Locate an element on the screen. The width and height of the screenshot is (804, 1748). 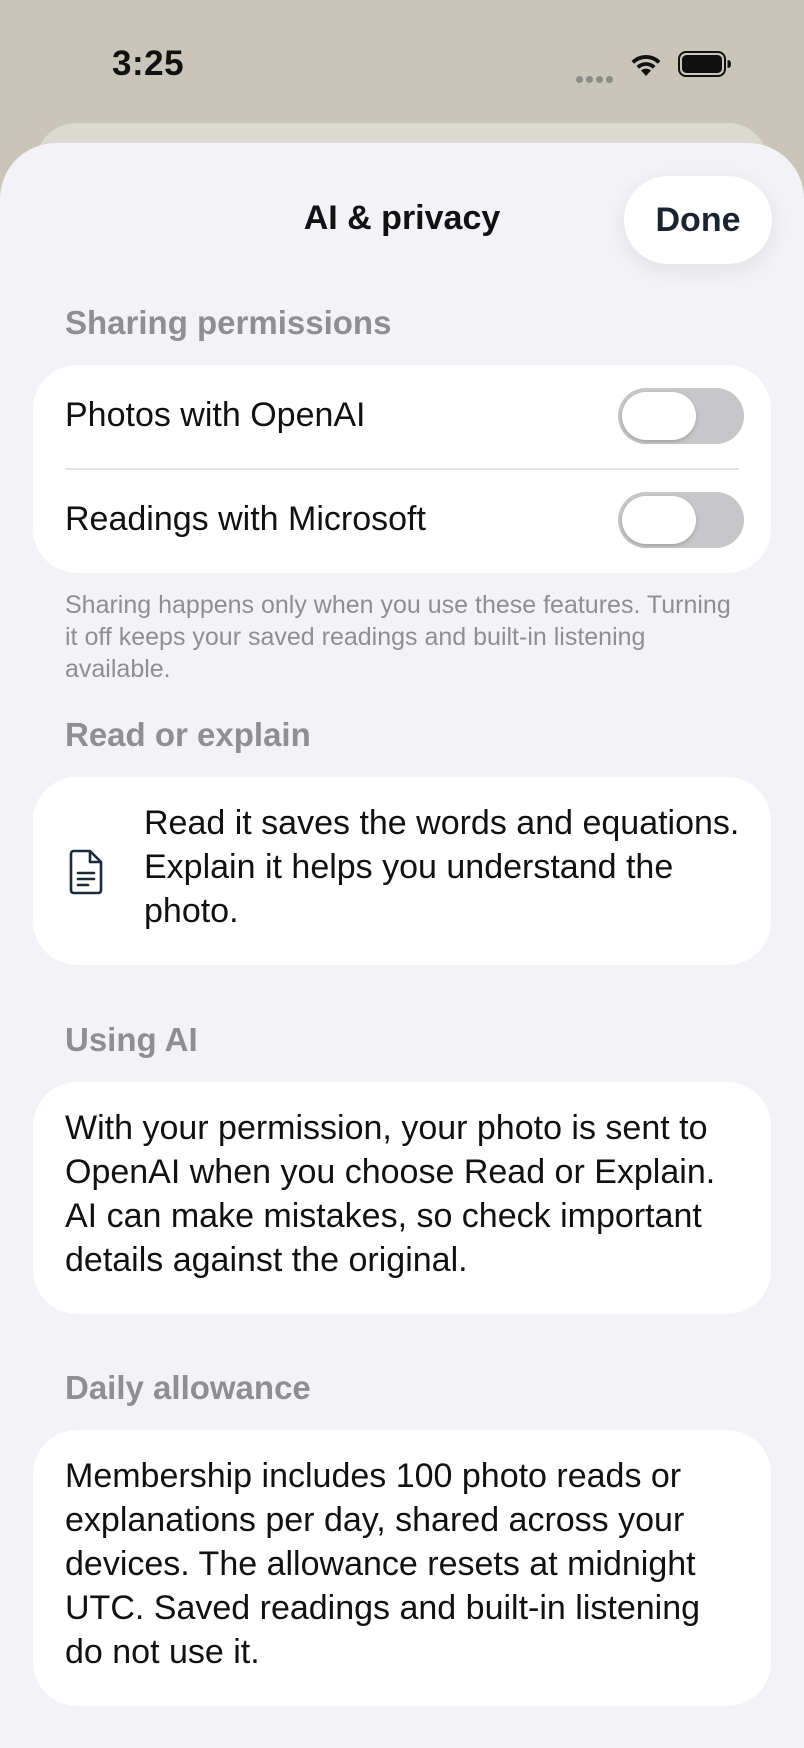
toggle-row-photos-openai: Photos with OpenAI is located at coordinates (402, 417).